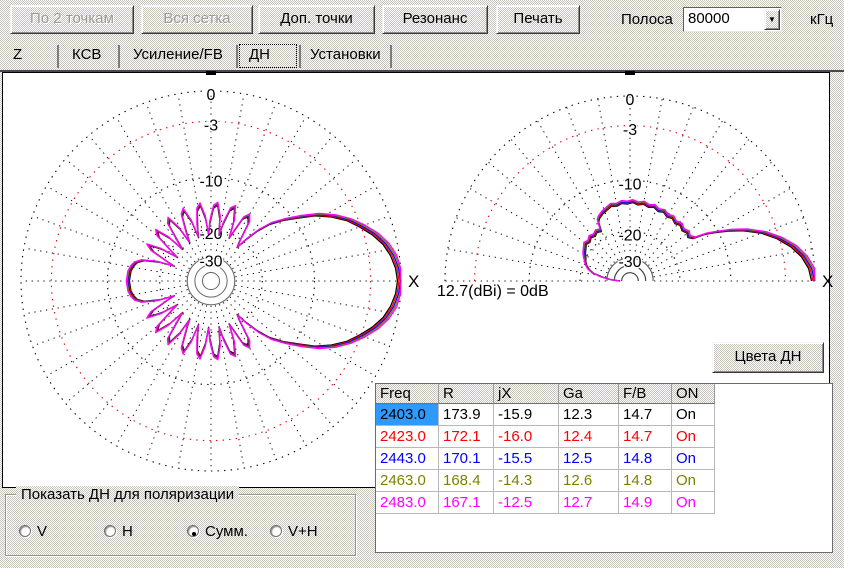 This screenshot has width=844, height=568. I want to click on table-cell: -12.5, so click(526, 503).